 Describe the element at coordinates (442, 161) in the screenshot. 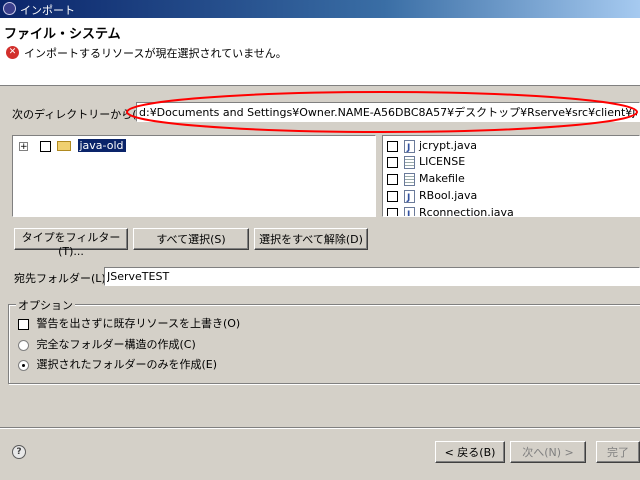

I see `file-name: LICENSE` at that location.